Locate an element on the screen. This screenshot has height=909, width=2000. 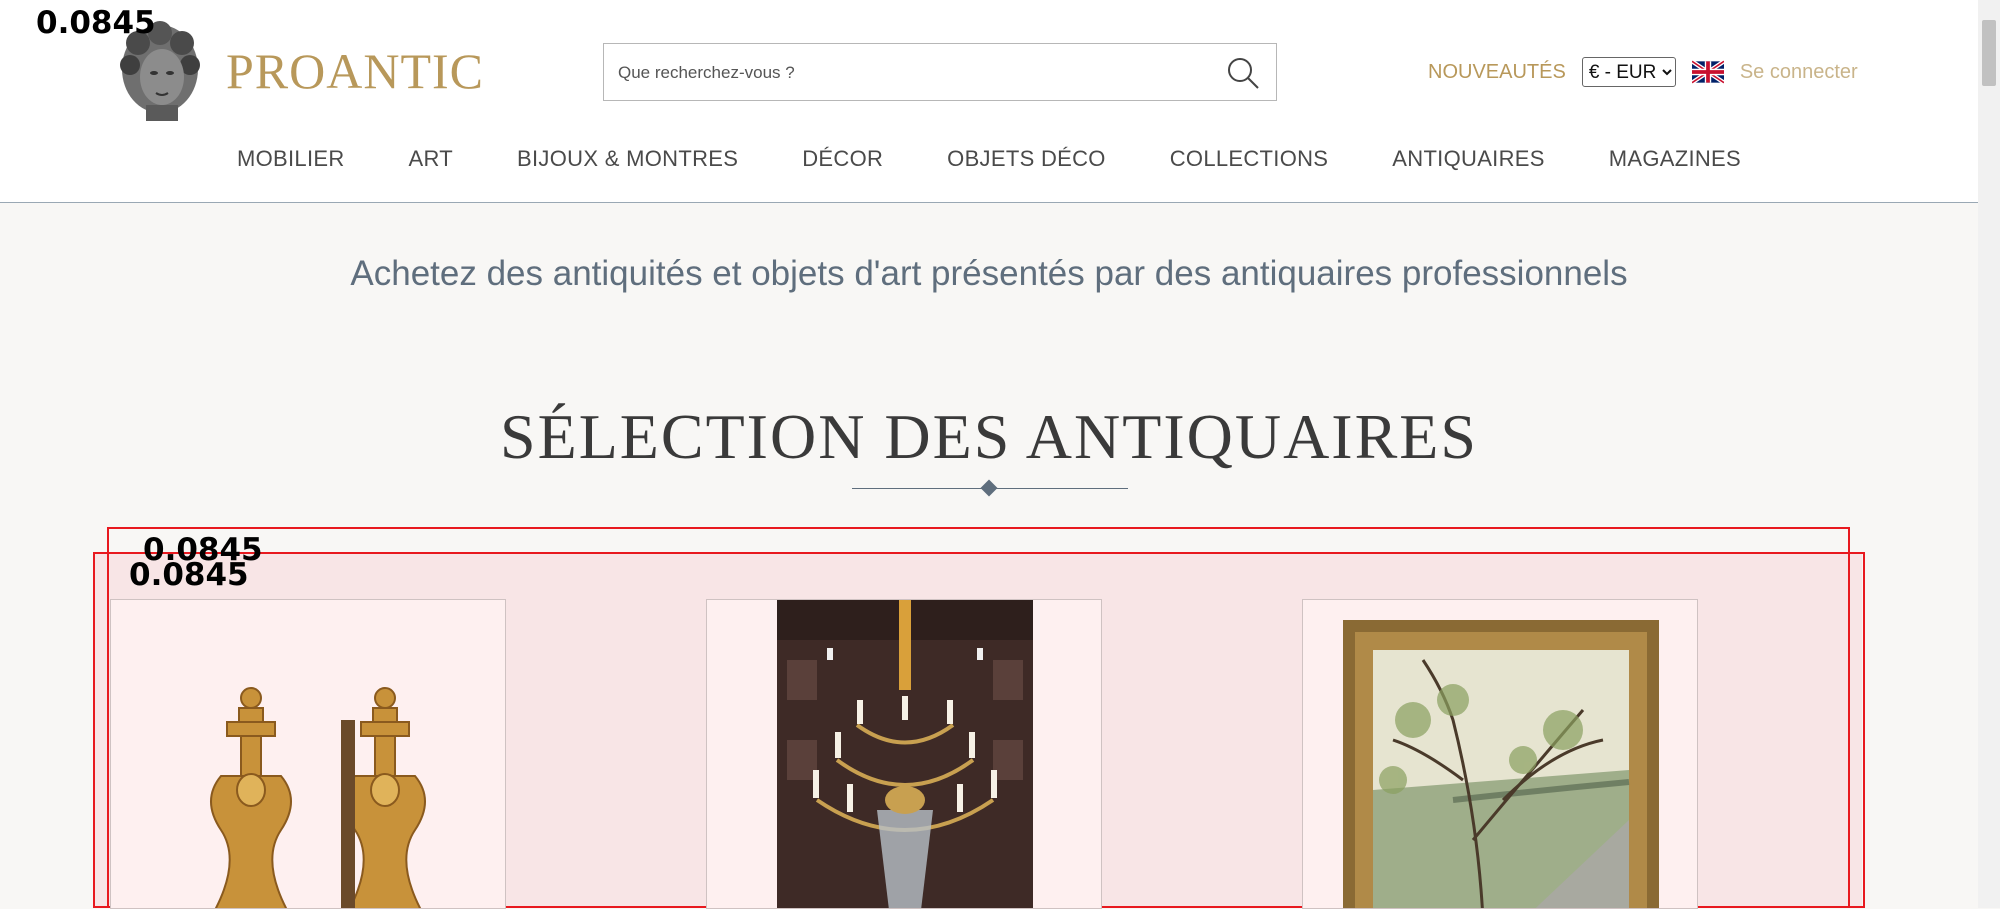
framed-painting-image is located at coordinates (1500, 754).